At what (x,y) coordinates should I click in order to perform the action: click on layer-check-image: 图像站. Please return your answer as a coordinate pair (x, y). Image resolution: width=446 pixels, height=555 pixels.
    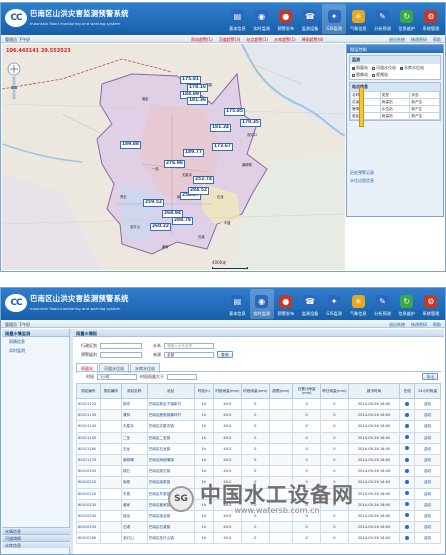
    Looking at the image, I should click on (360, 75).